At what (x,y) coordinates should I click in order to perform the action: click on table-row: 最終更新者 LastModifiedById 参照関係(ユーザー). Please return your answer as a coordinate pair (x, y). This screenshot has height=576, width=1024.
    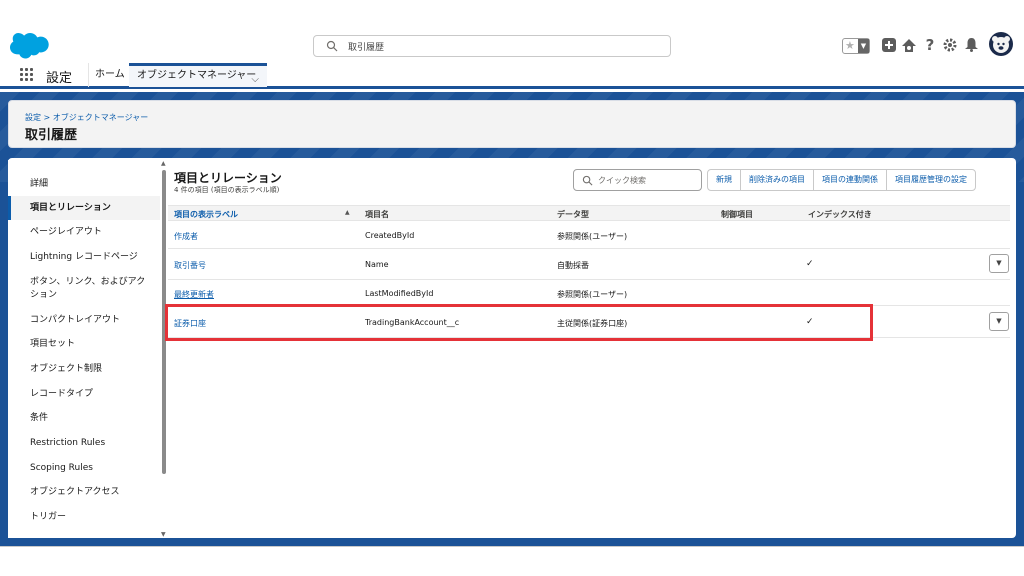
    Looking at the image, I should click on (589, 293).